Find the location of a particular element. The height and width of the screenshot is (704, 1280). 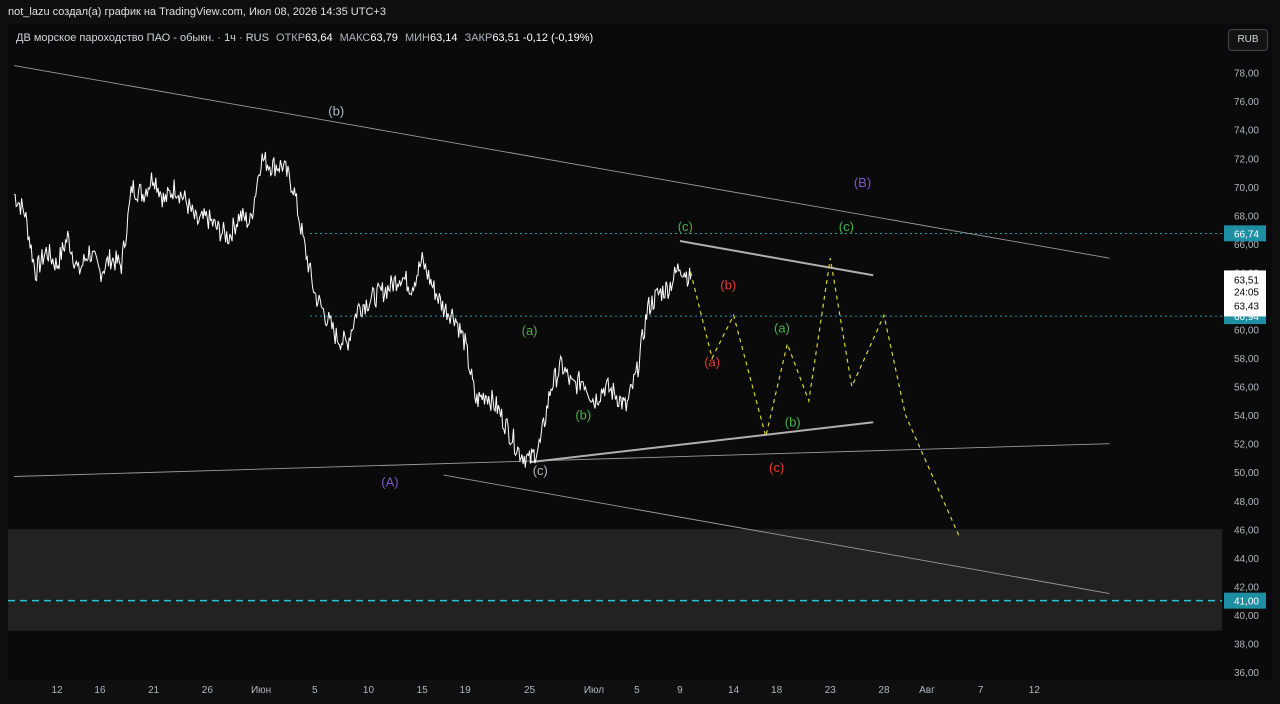

x-tick-label: 25 is located at coordinates (530, 690).